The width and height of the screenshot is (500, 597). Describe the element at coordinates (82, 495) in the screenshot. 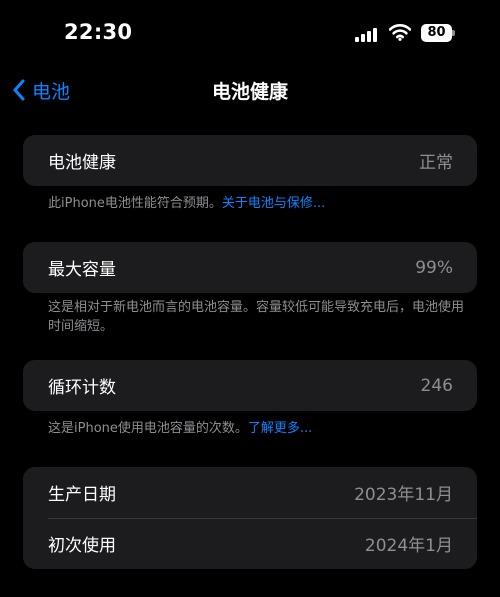

I see `manufacture-date-label: 生产日期` at that location.